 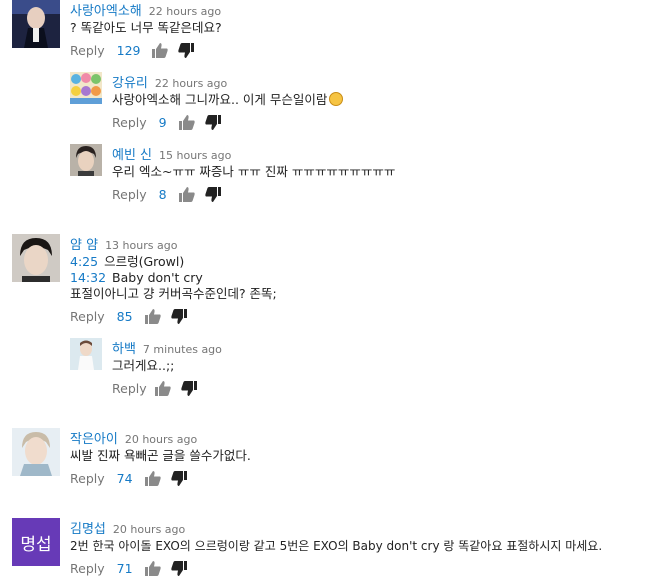 What do you see at coordinates (124, 478) in the screenshot?
I see `like-count: 74` at bounding box center [124, 478].